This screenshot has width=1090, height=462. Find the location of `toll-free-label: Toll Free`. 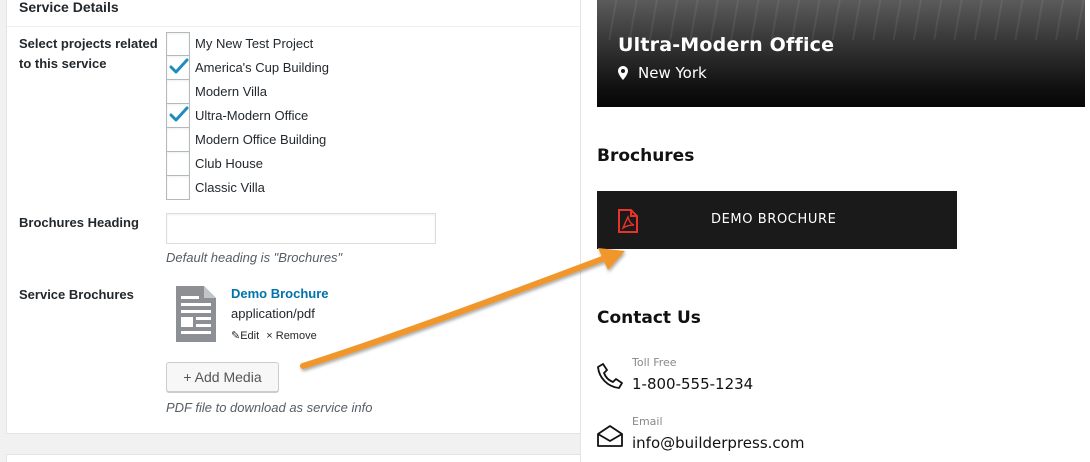

toll-free-label: Toll Free is located at coordinates (654, 362).